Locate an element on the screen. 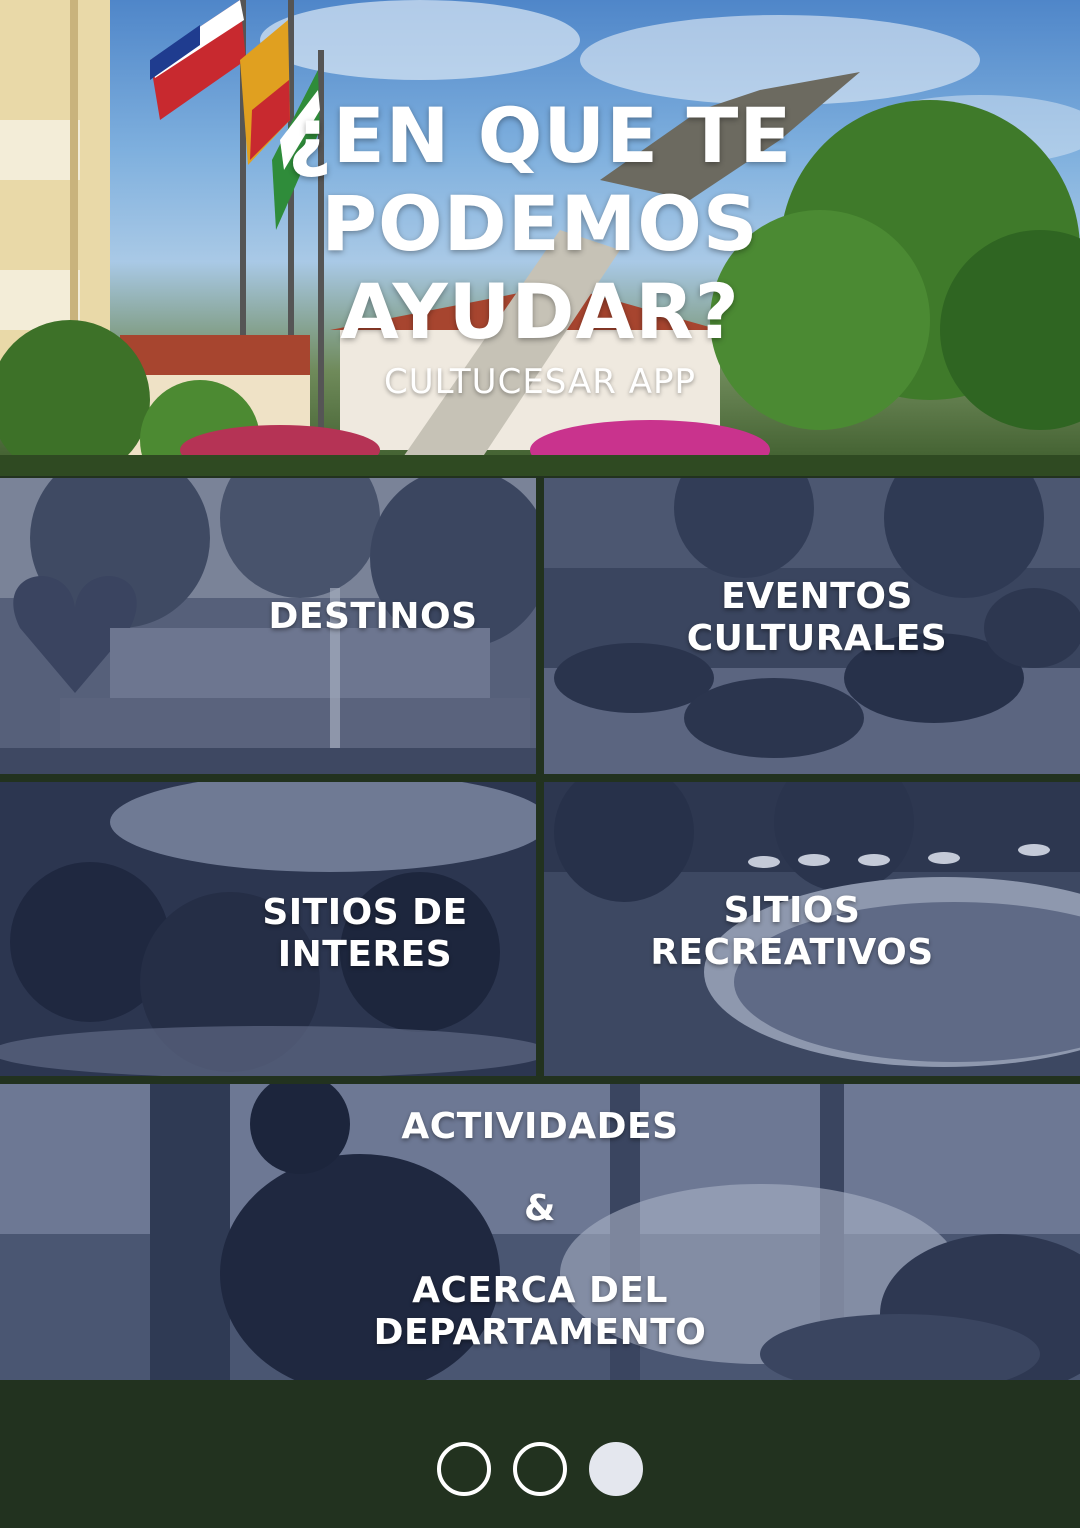  tile-eventos-line-2: CULTURALES is located at coordinates (817, 638).